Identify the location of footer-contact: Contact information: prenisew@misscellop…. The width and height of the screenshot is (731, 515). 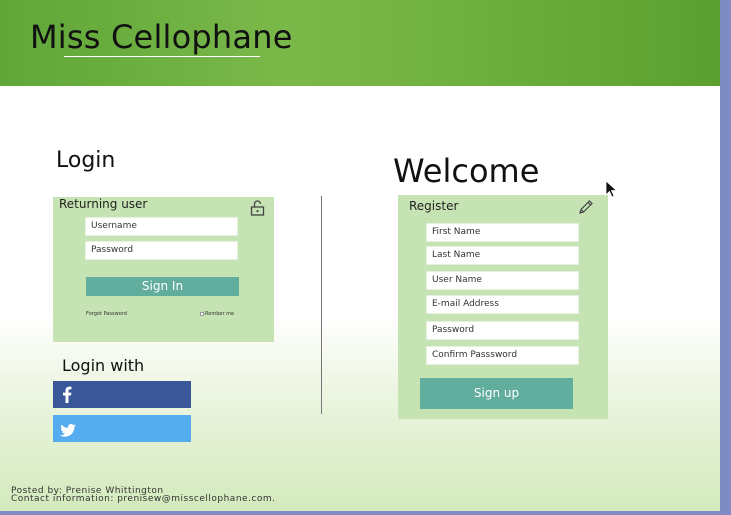
(143, 499).